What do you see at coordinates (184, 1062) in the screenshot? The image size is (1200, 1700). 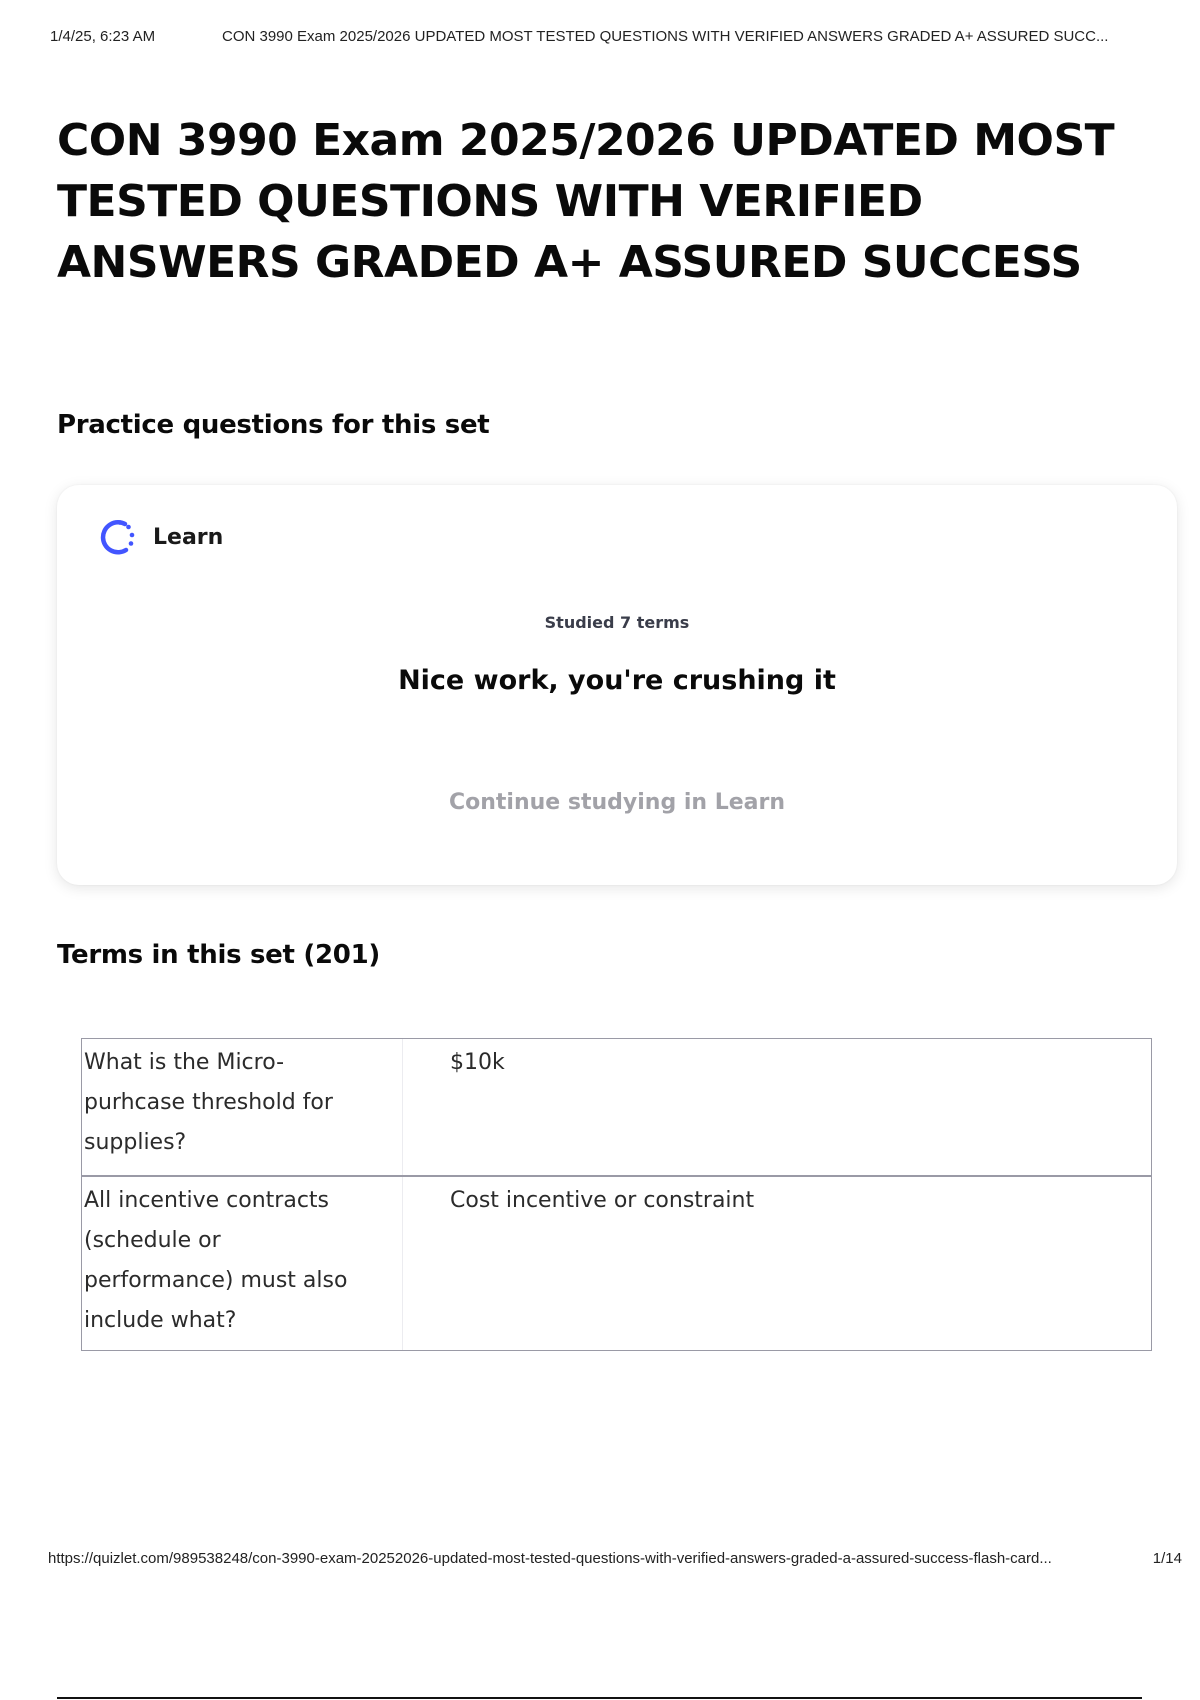 I see `term-line: What is the Micro-` at bounding box center [184, 1062].